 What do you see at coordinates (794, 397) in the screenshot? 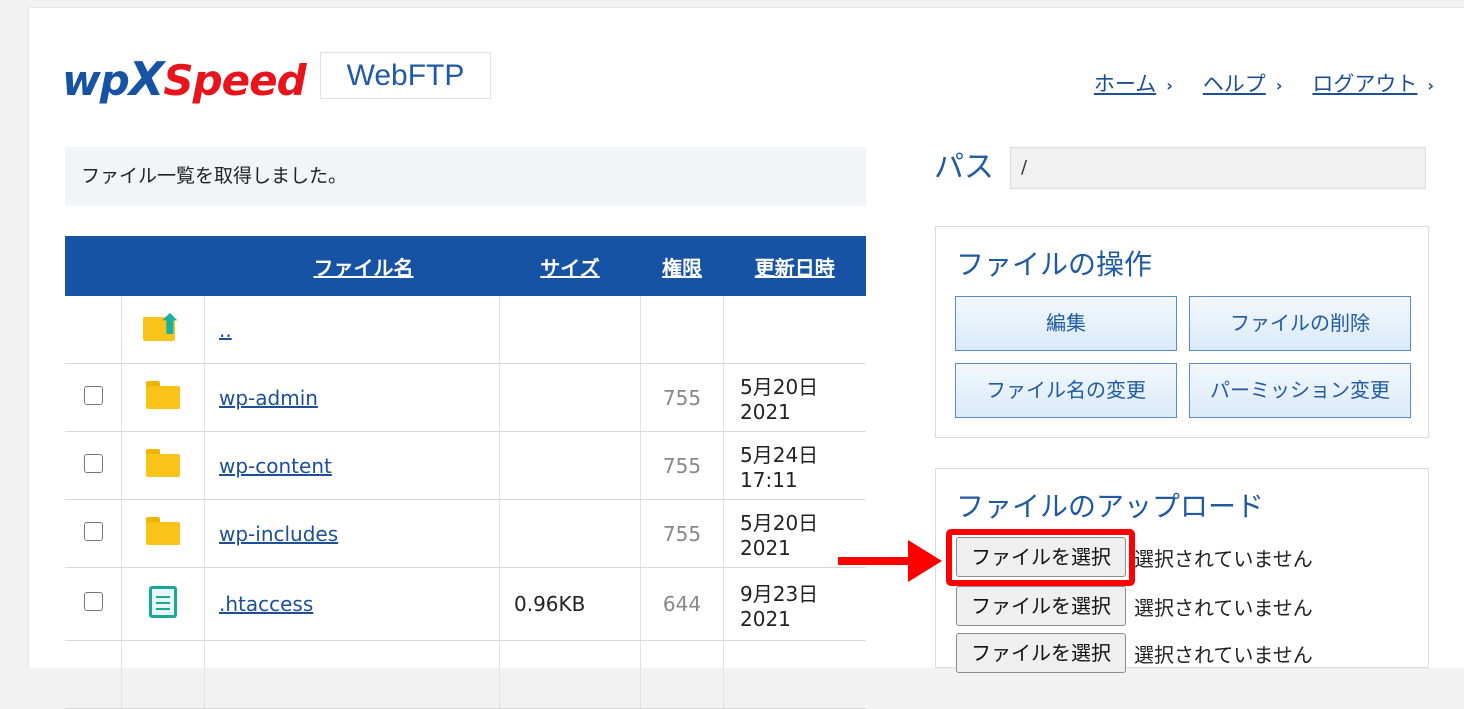
I see `row-date-cell: 5月20日 2021` at bounding box center [794, 397].